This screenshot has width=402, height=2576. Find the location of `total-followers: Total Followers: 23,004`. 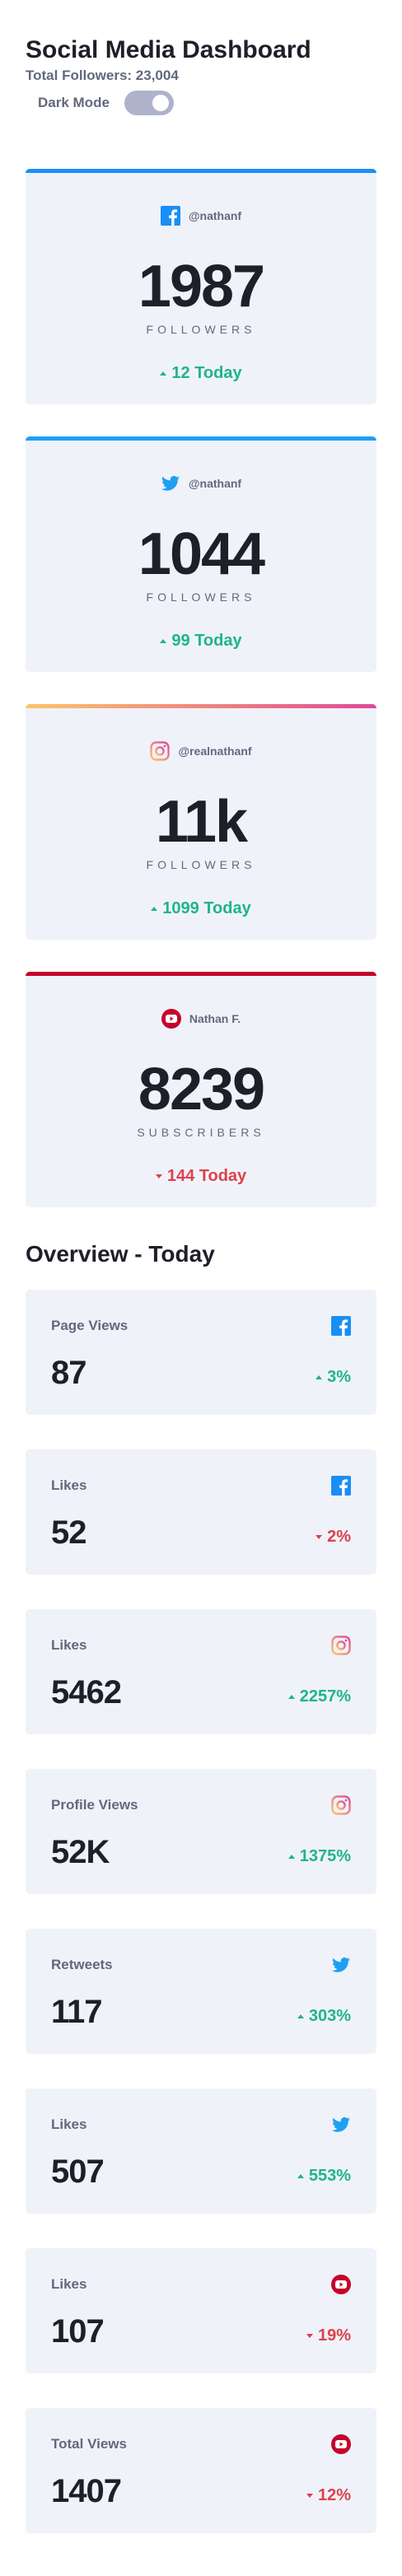

total-followers: Total Followers: 23,004 is located at coordinates (102, 75).